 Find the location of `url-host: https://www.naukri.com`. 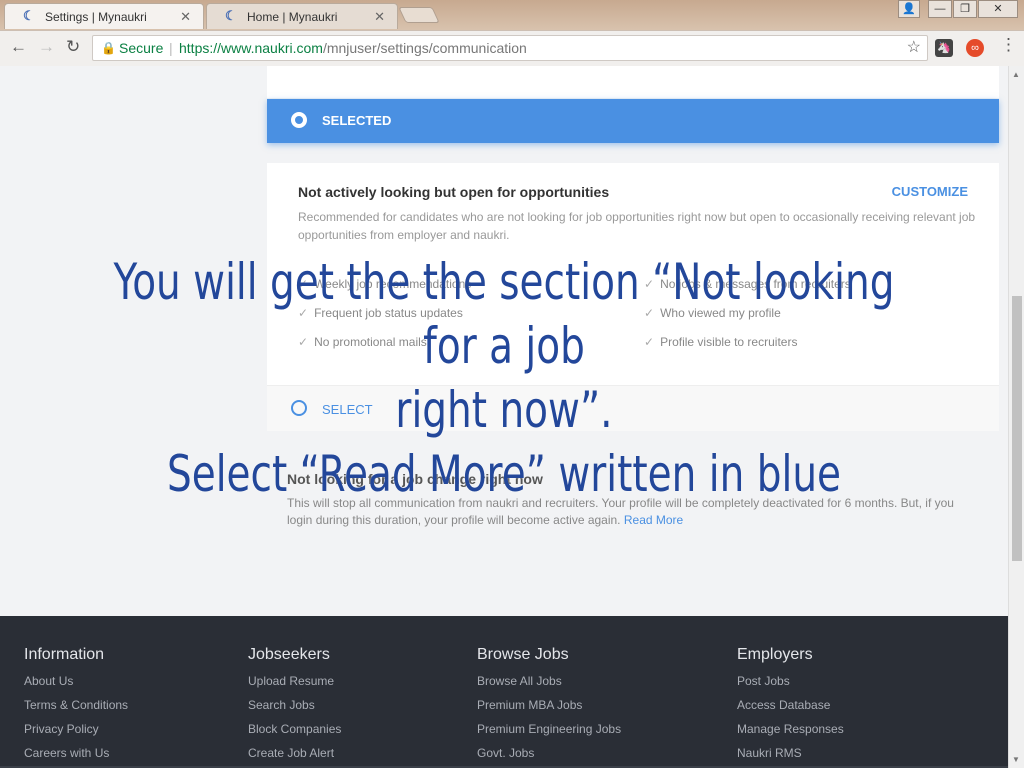

url-host: https://www.naukri.com is located at coordinates (251, 48).